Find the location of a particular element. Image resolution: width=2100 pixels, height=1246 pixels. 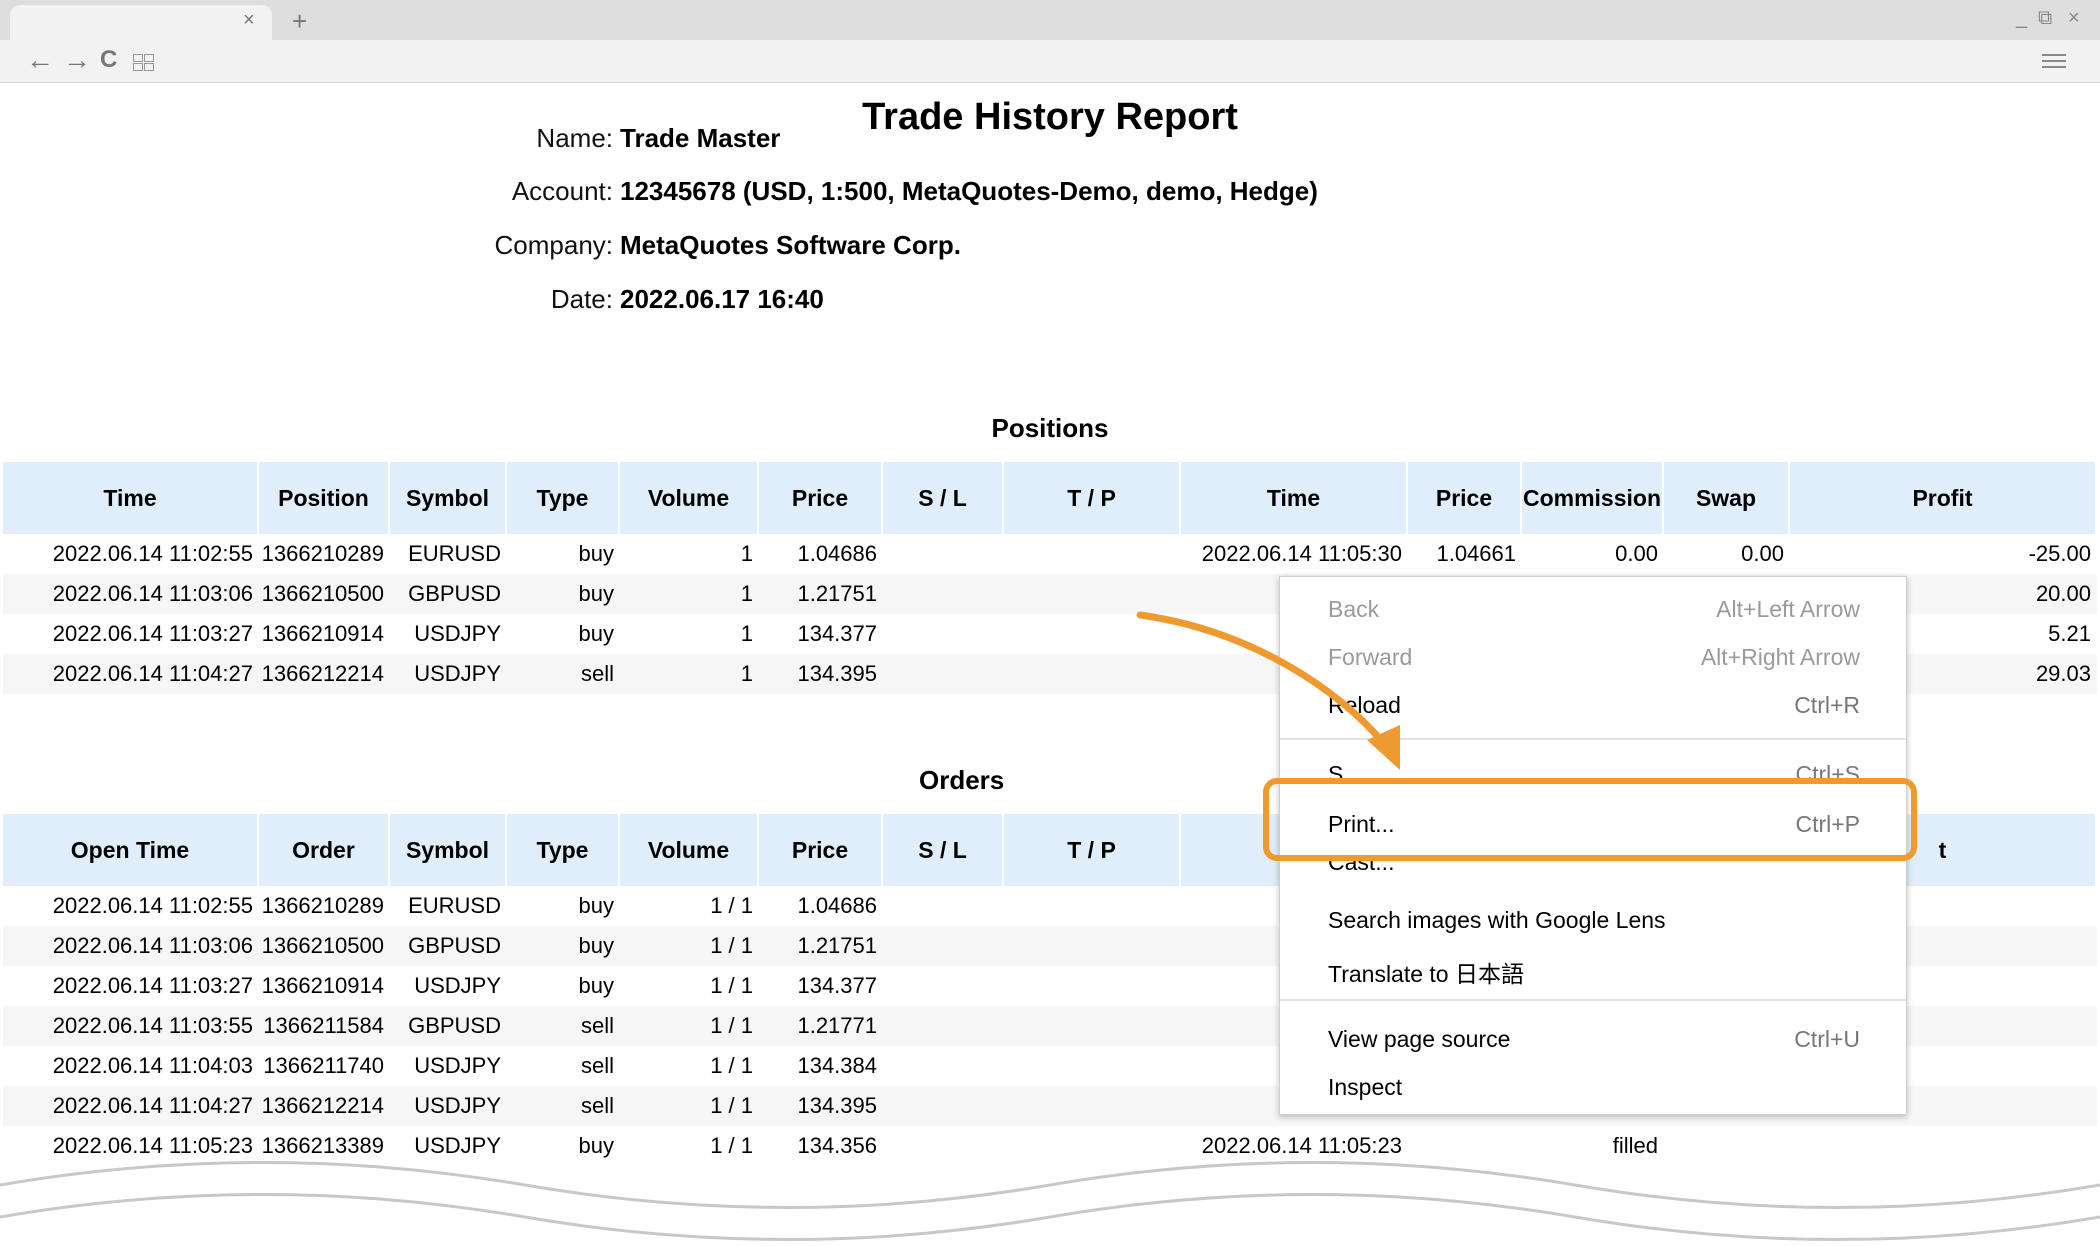

ctx-view-source-shortcut: Ctrl+U is located at coordinates (1827, 1039).